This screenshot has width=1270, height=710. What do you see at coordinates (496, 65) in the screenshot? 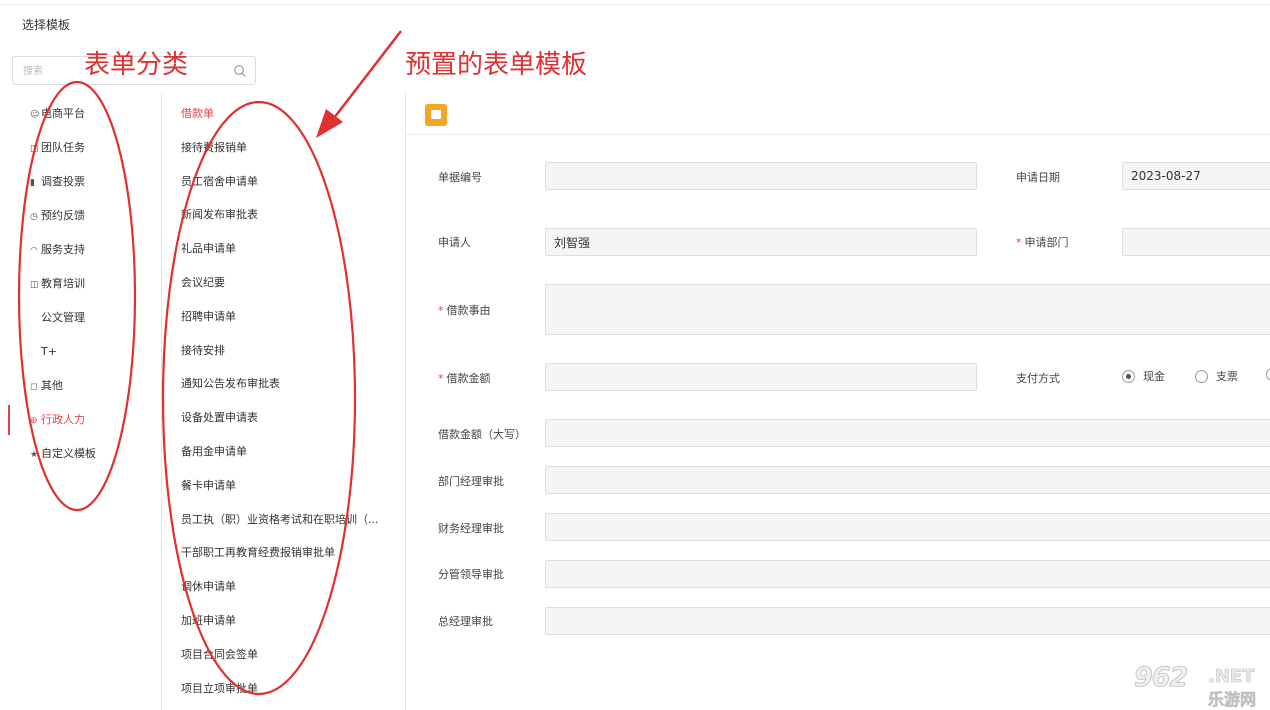
I see `template-annotation: 预置的表单模板` at bounding box center [496, 65].